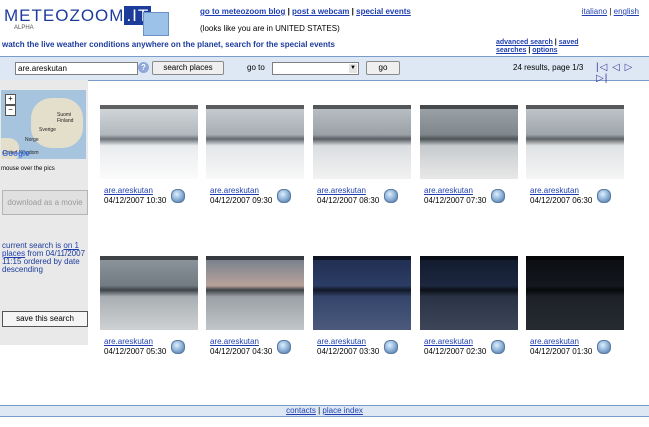  What do you see at coordinates (342, 410) in the screenshot?
I see `place-index-link: place index` at bounding box center [342, 410].